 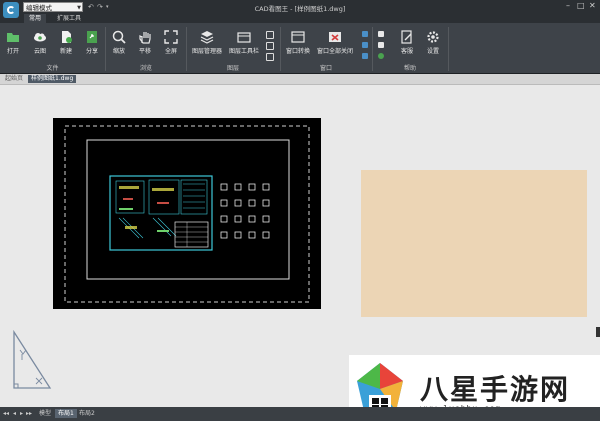 What do you see at coordinates (39, 51) in the screenshot?
I see `cloud-label: 云图` at bounding box center [39, 51].